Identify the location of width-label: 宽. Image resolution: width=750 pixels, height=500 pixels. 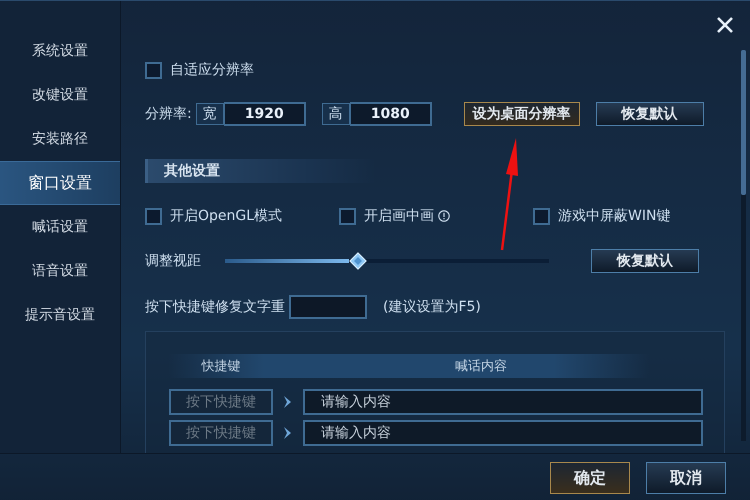
(210, 114).